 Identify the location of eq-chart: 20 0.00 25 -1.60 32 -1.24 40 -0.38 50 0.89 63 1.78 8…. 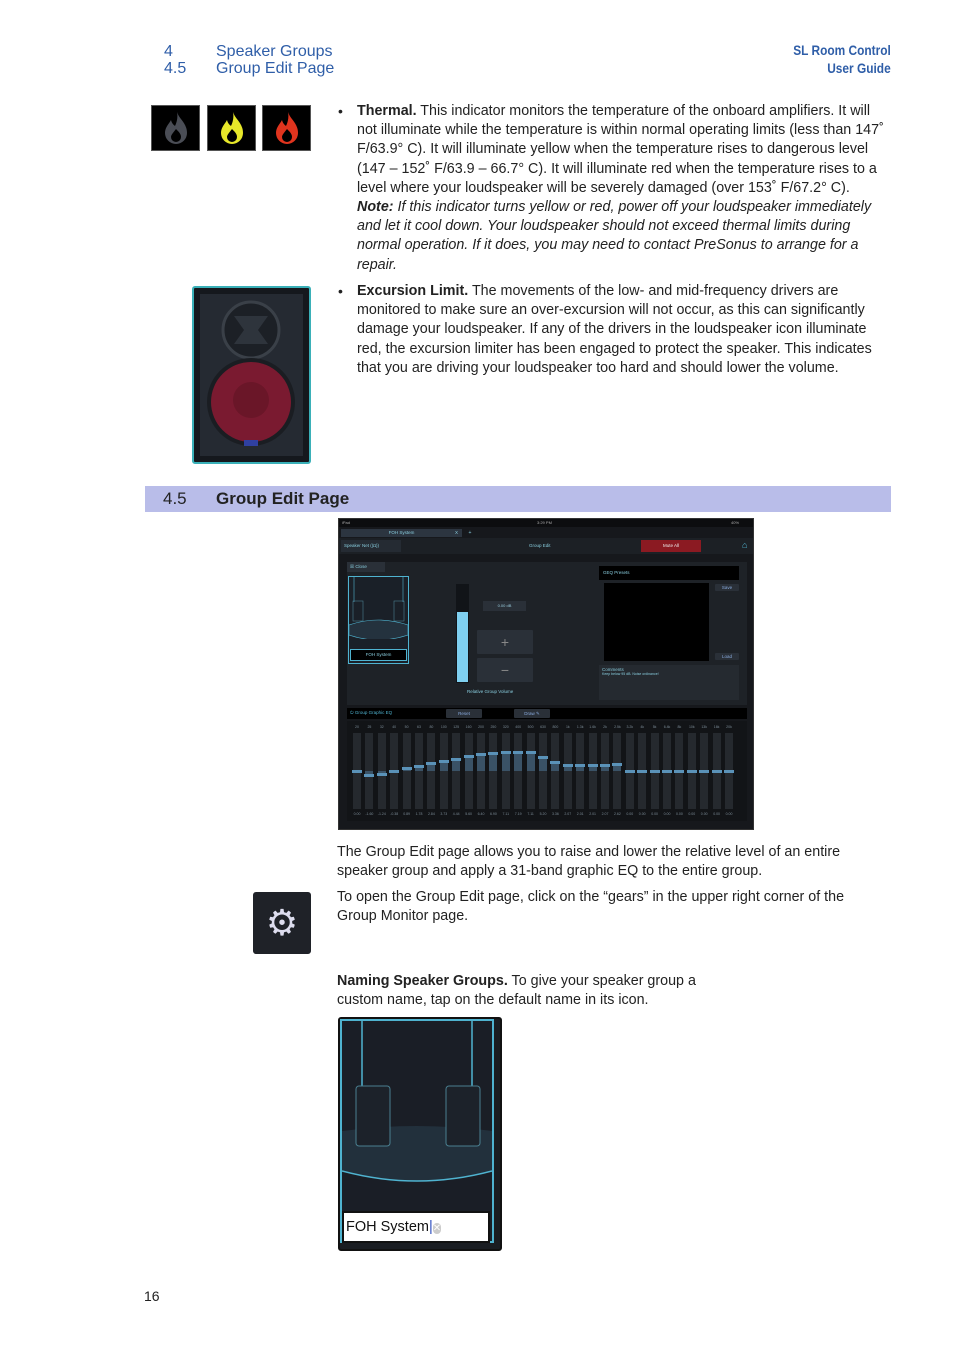
(547, 771).